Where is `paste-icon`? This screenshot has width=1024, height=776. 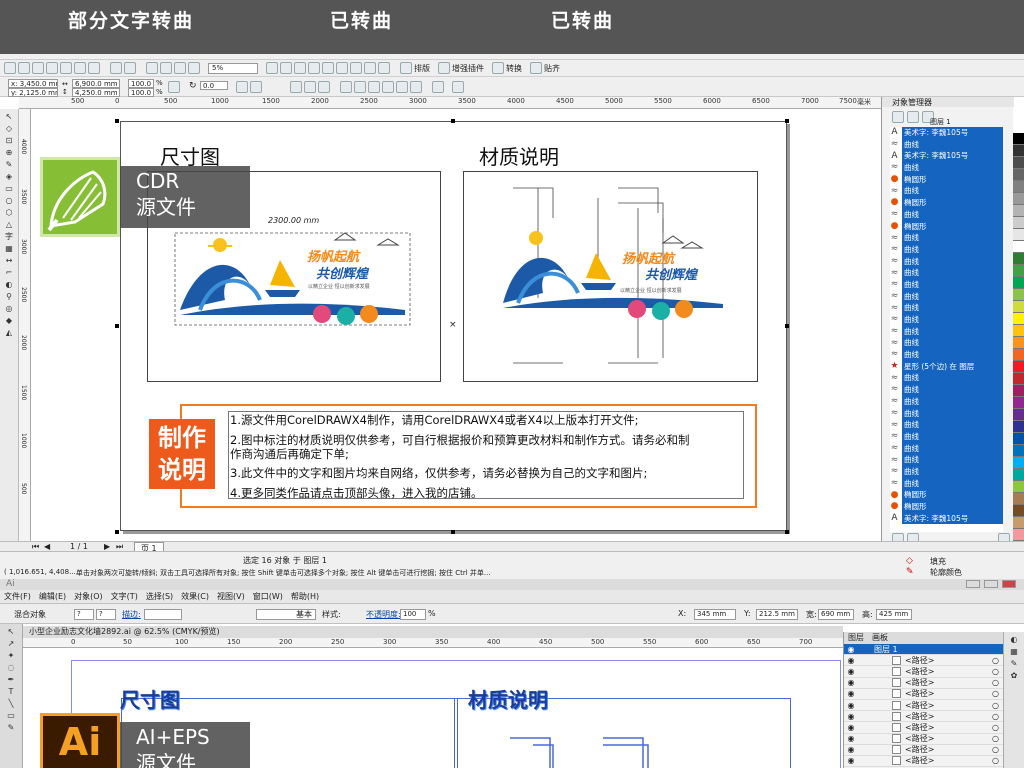 paste-icon is located at coordinates (94, 68).